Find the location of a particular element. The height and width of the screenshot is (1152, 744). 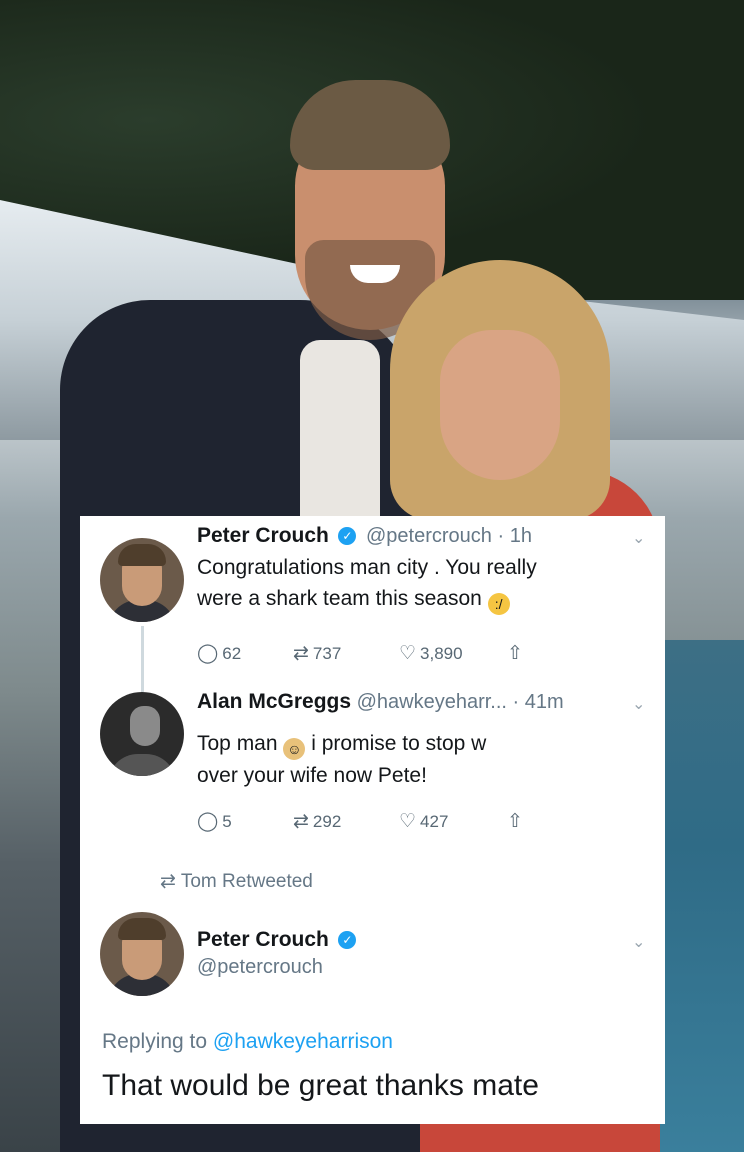

like-button: ♡ 427 is located at coordinates (453, 821).